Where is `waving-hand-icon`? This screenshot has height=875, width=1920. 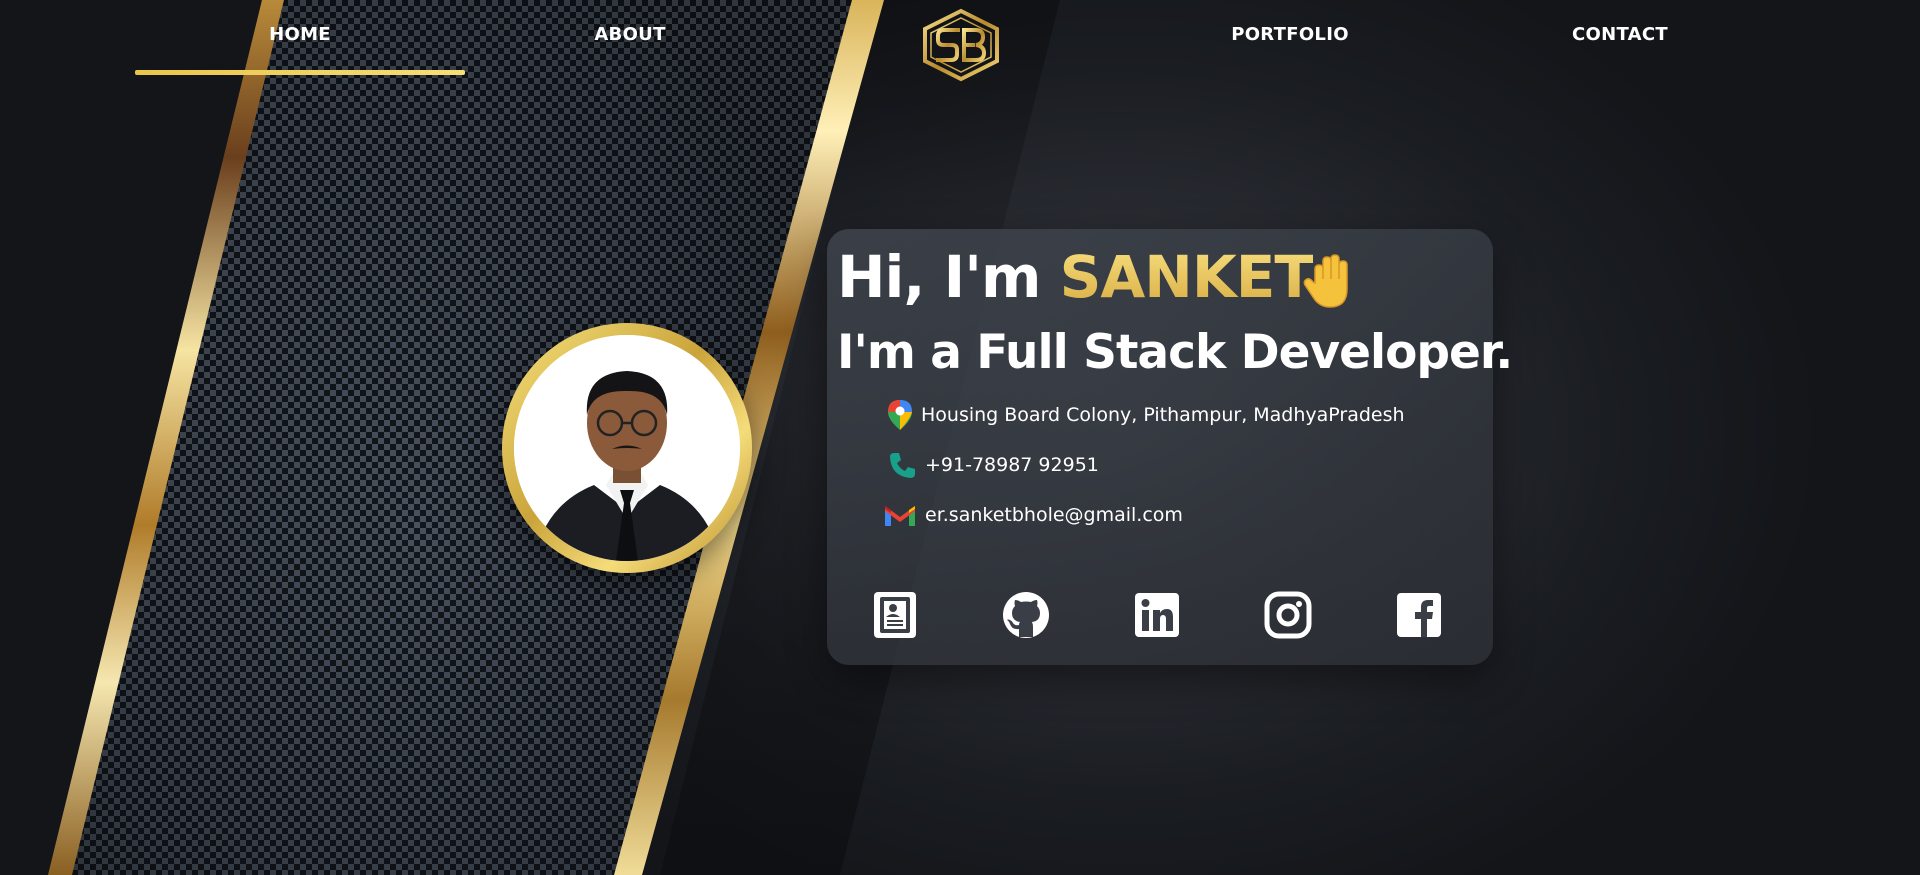 waving-hand-icon is located at coordinates (1325, 281).